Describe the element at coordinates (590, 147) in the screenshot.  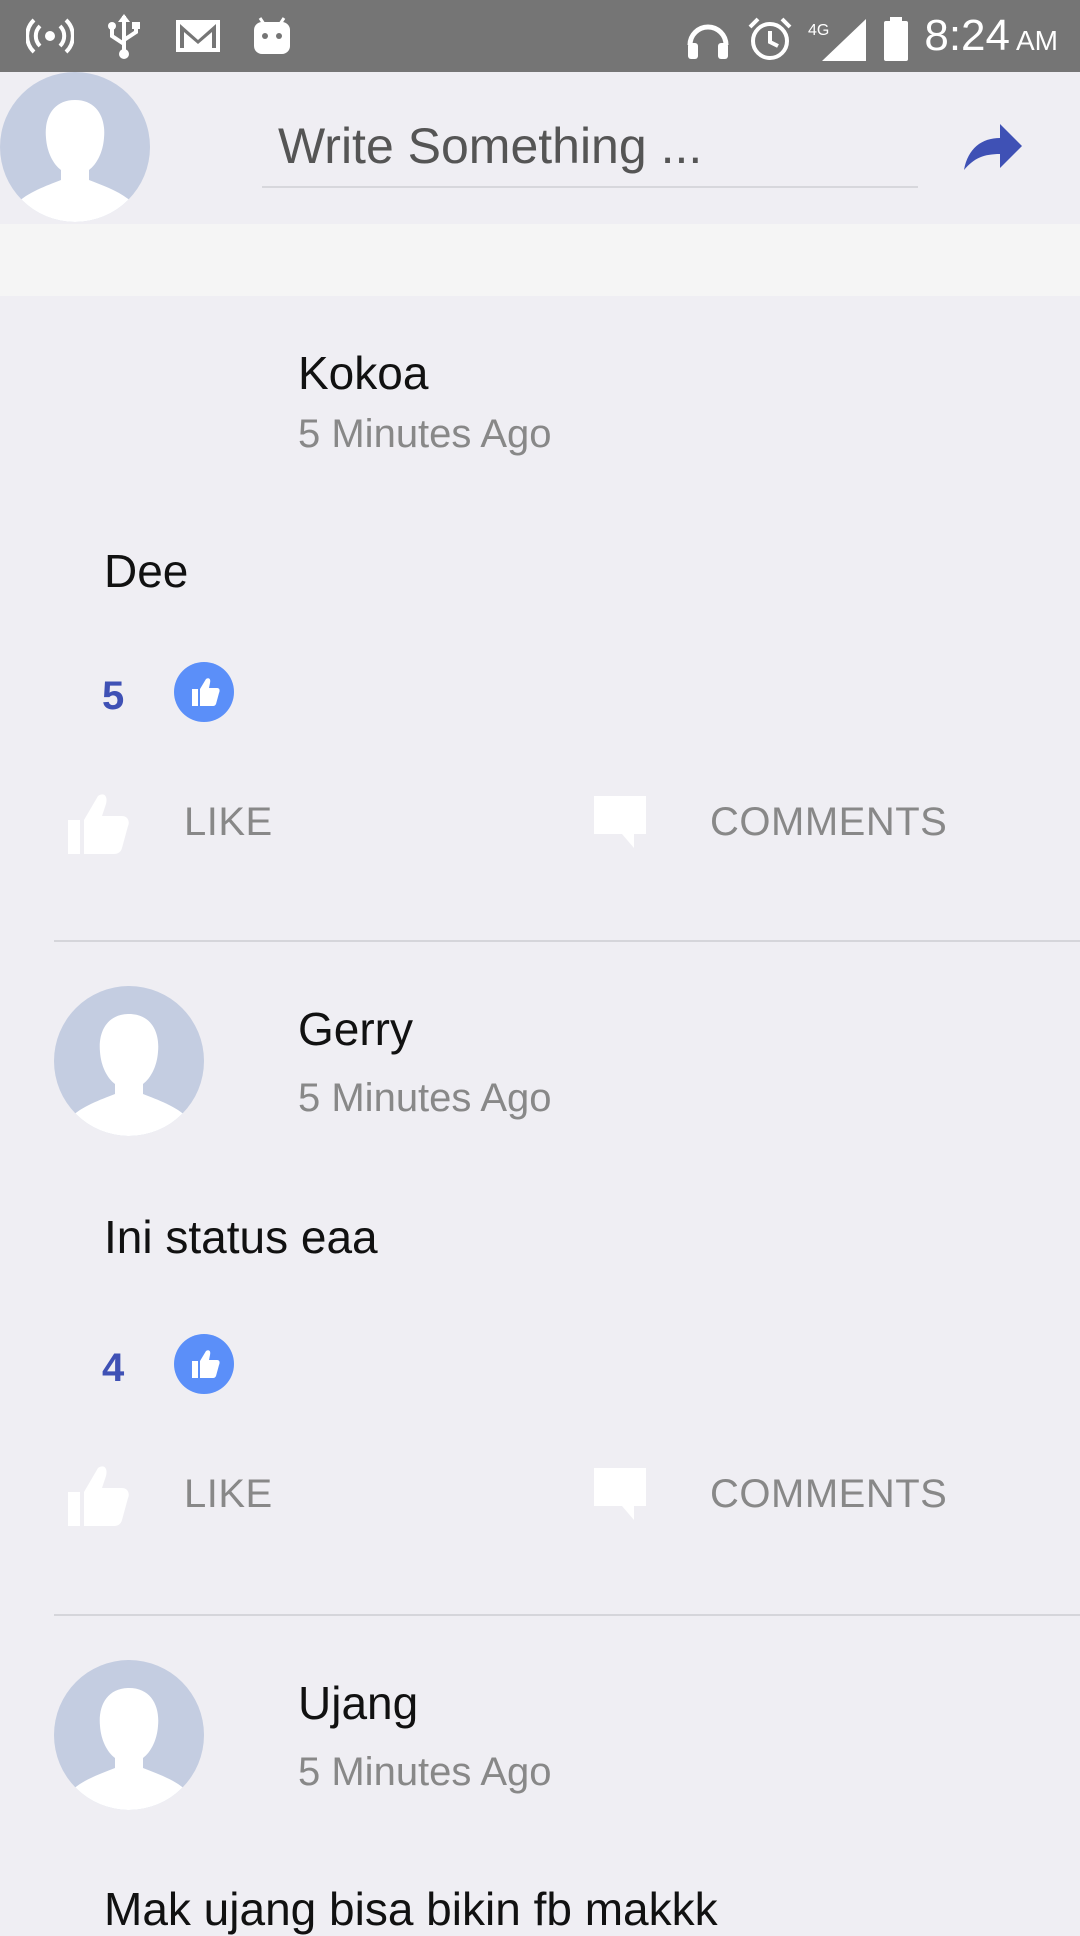
I see `write-something-input` at that location.